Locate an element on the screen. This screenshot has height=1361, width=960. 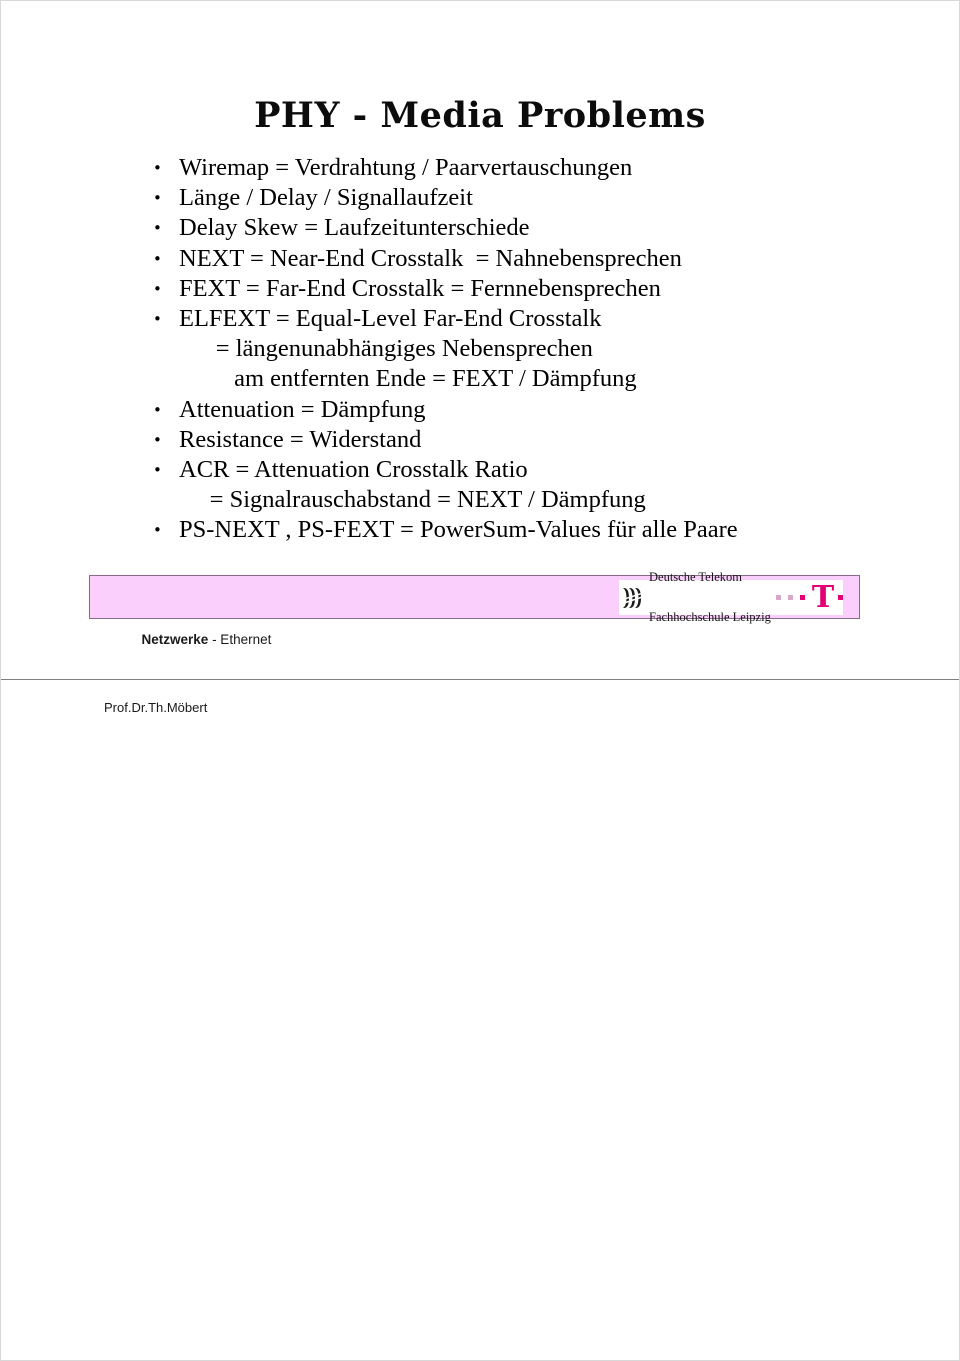
bullet-continuation-line: am entfernten Ende = FEXT / Dämpfung is located at coordinates (408, 379).